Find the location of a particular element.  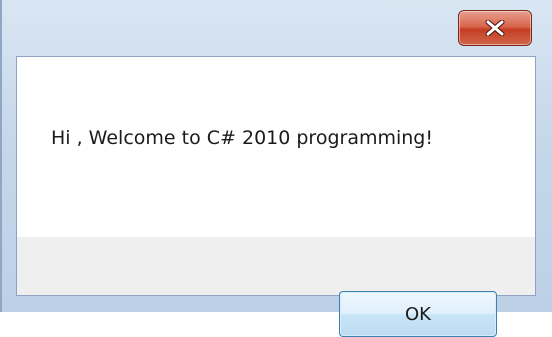

close-button is located at coordinates (495, 28).